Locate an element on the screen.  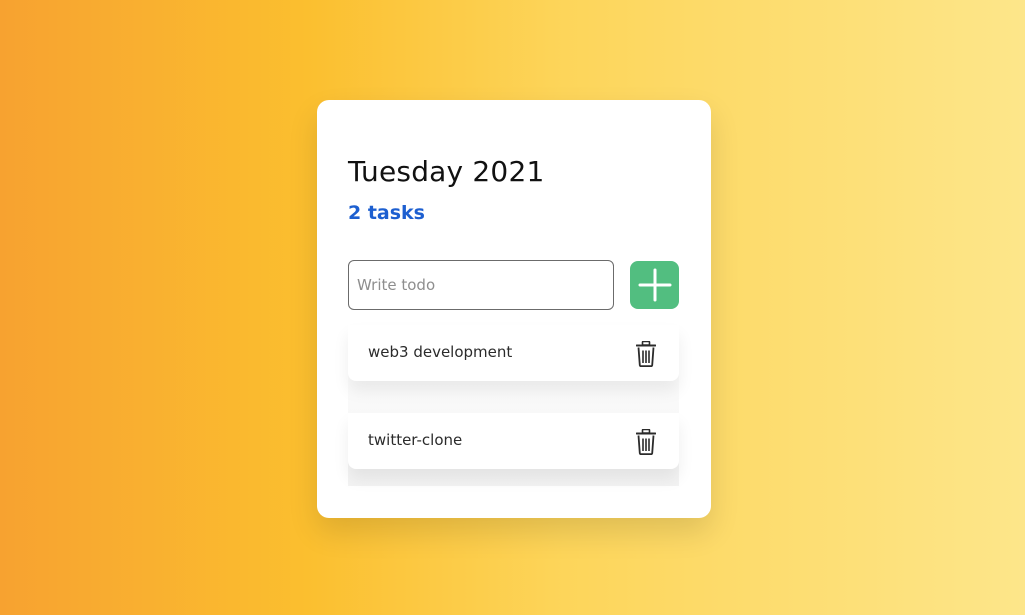
todo-item-label: twitter-clone is located at coordinates (415, 440).